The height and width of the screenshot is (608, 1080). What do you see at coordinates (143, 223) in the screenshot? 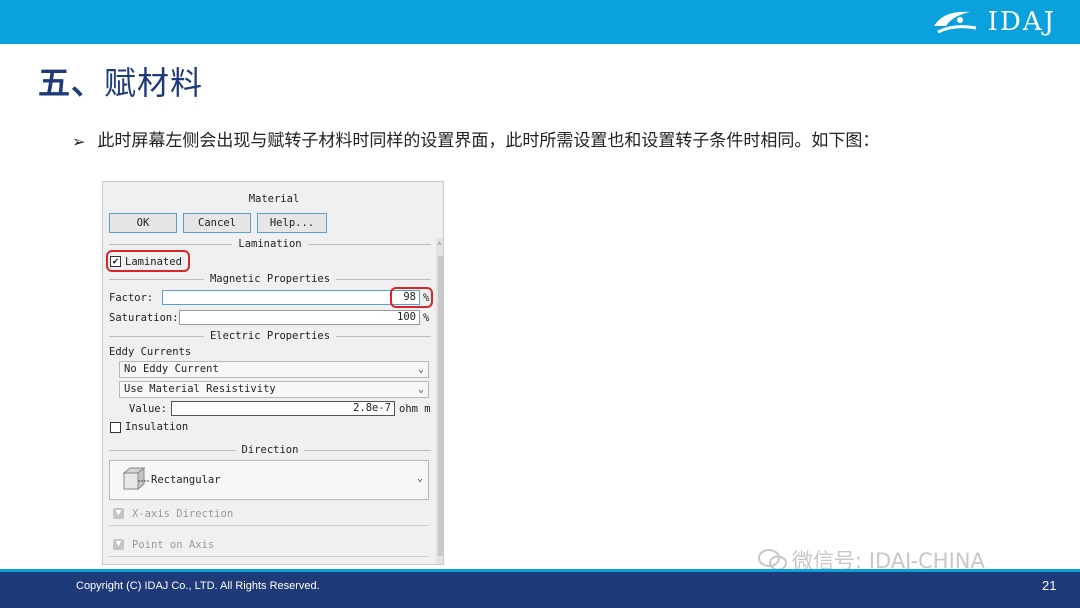
I see `ok-button: OK` at bounding box center [143, 223].